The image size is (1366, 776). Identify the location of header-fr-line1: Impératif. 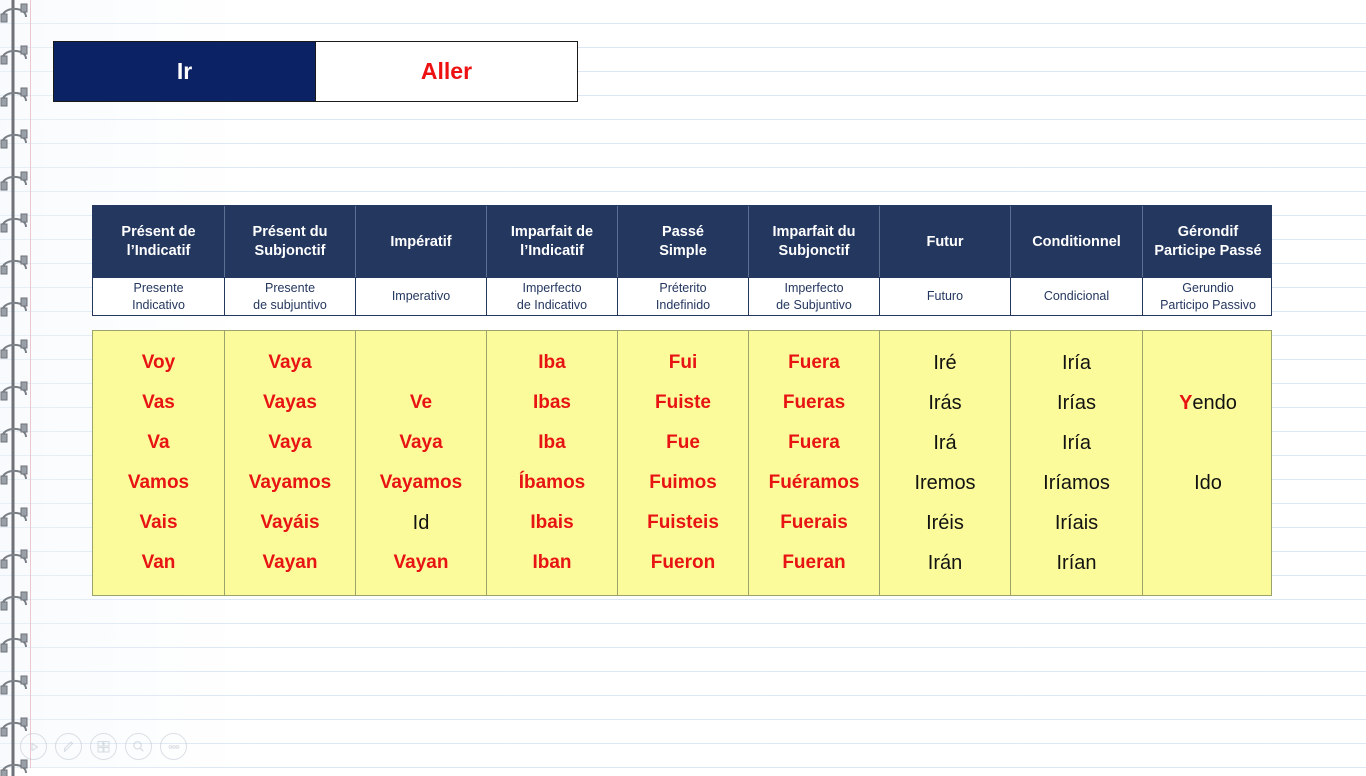
(421, 241).